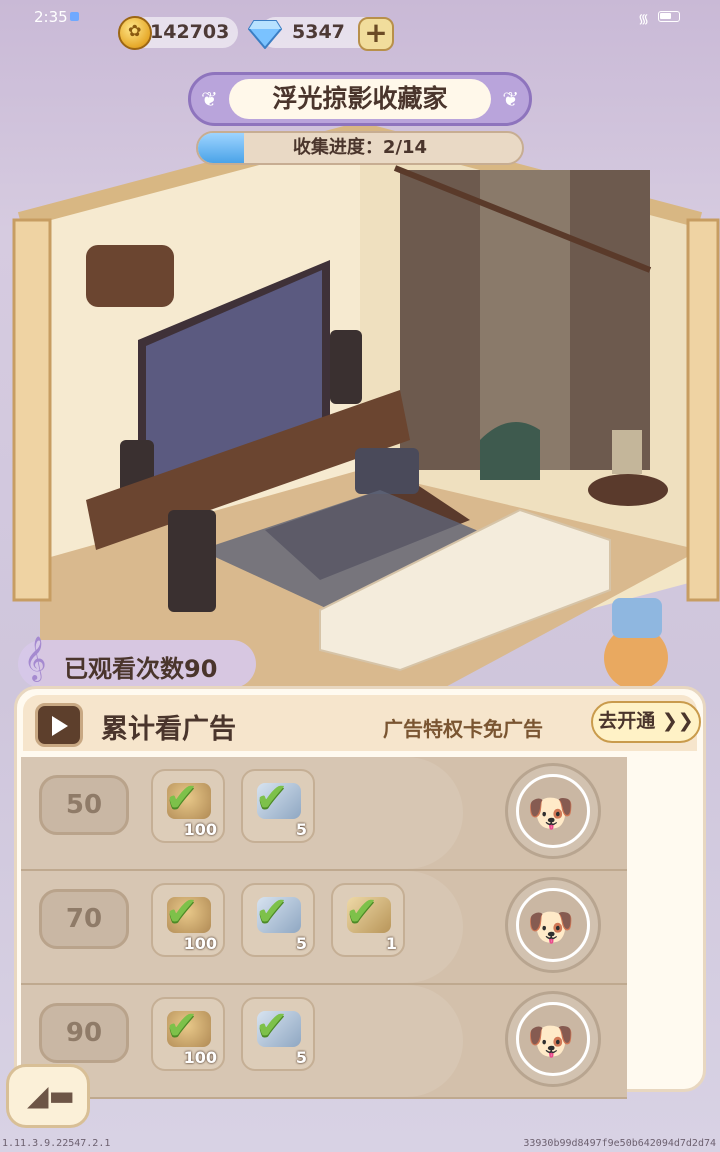 This screenshot has height=1152, width=720. I want to click on reward-item: ✔ 1, so click(368, 920).